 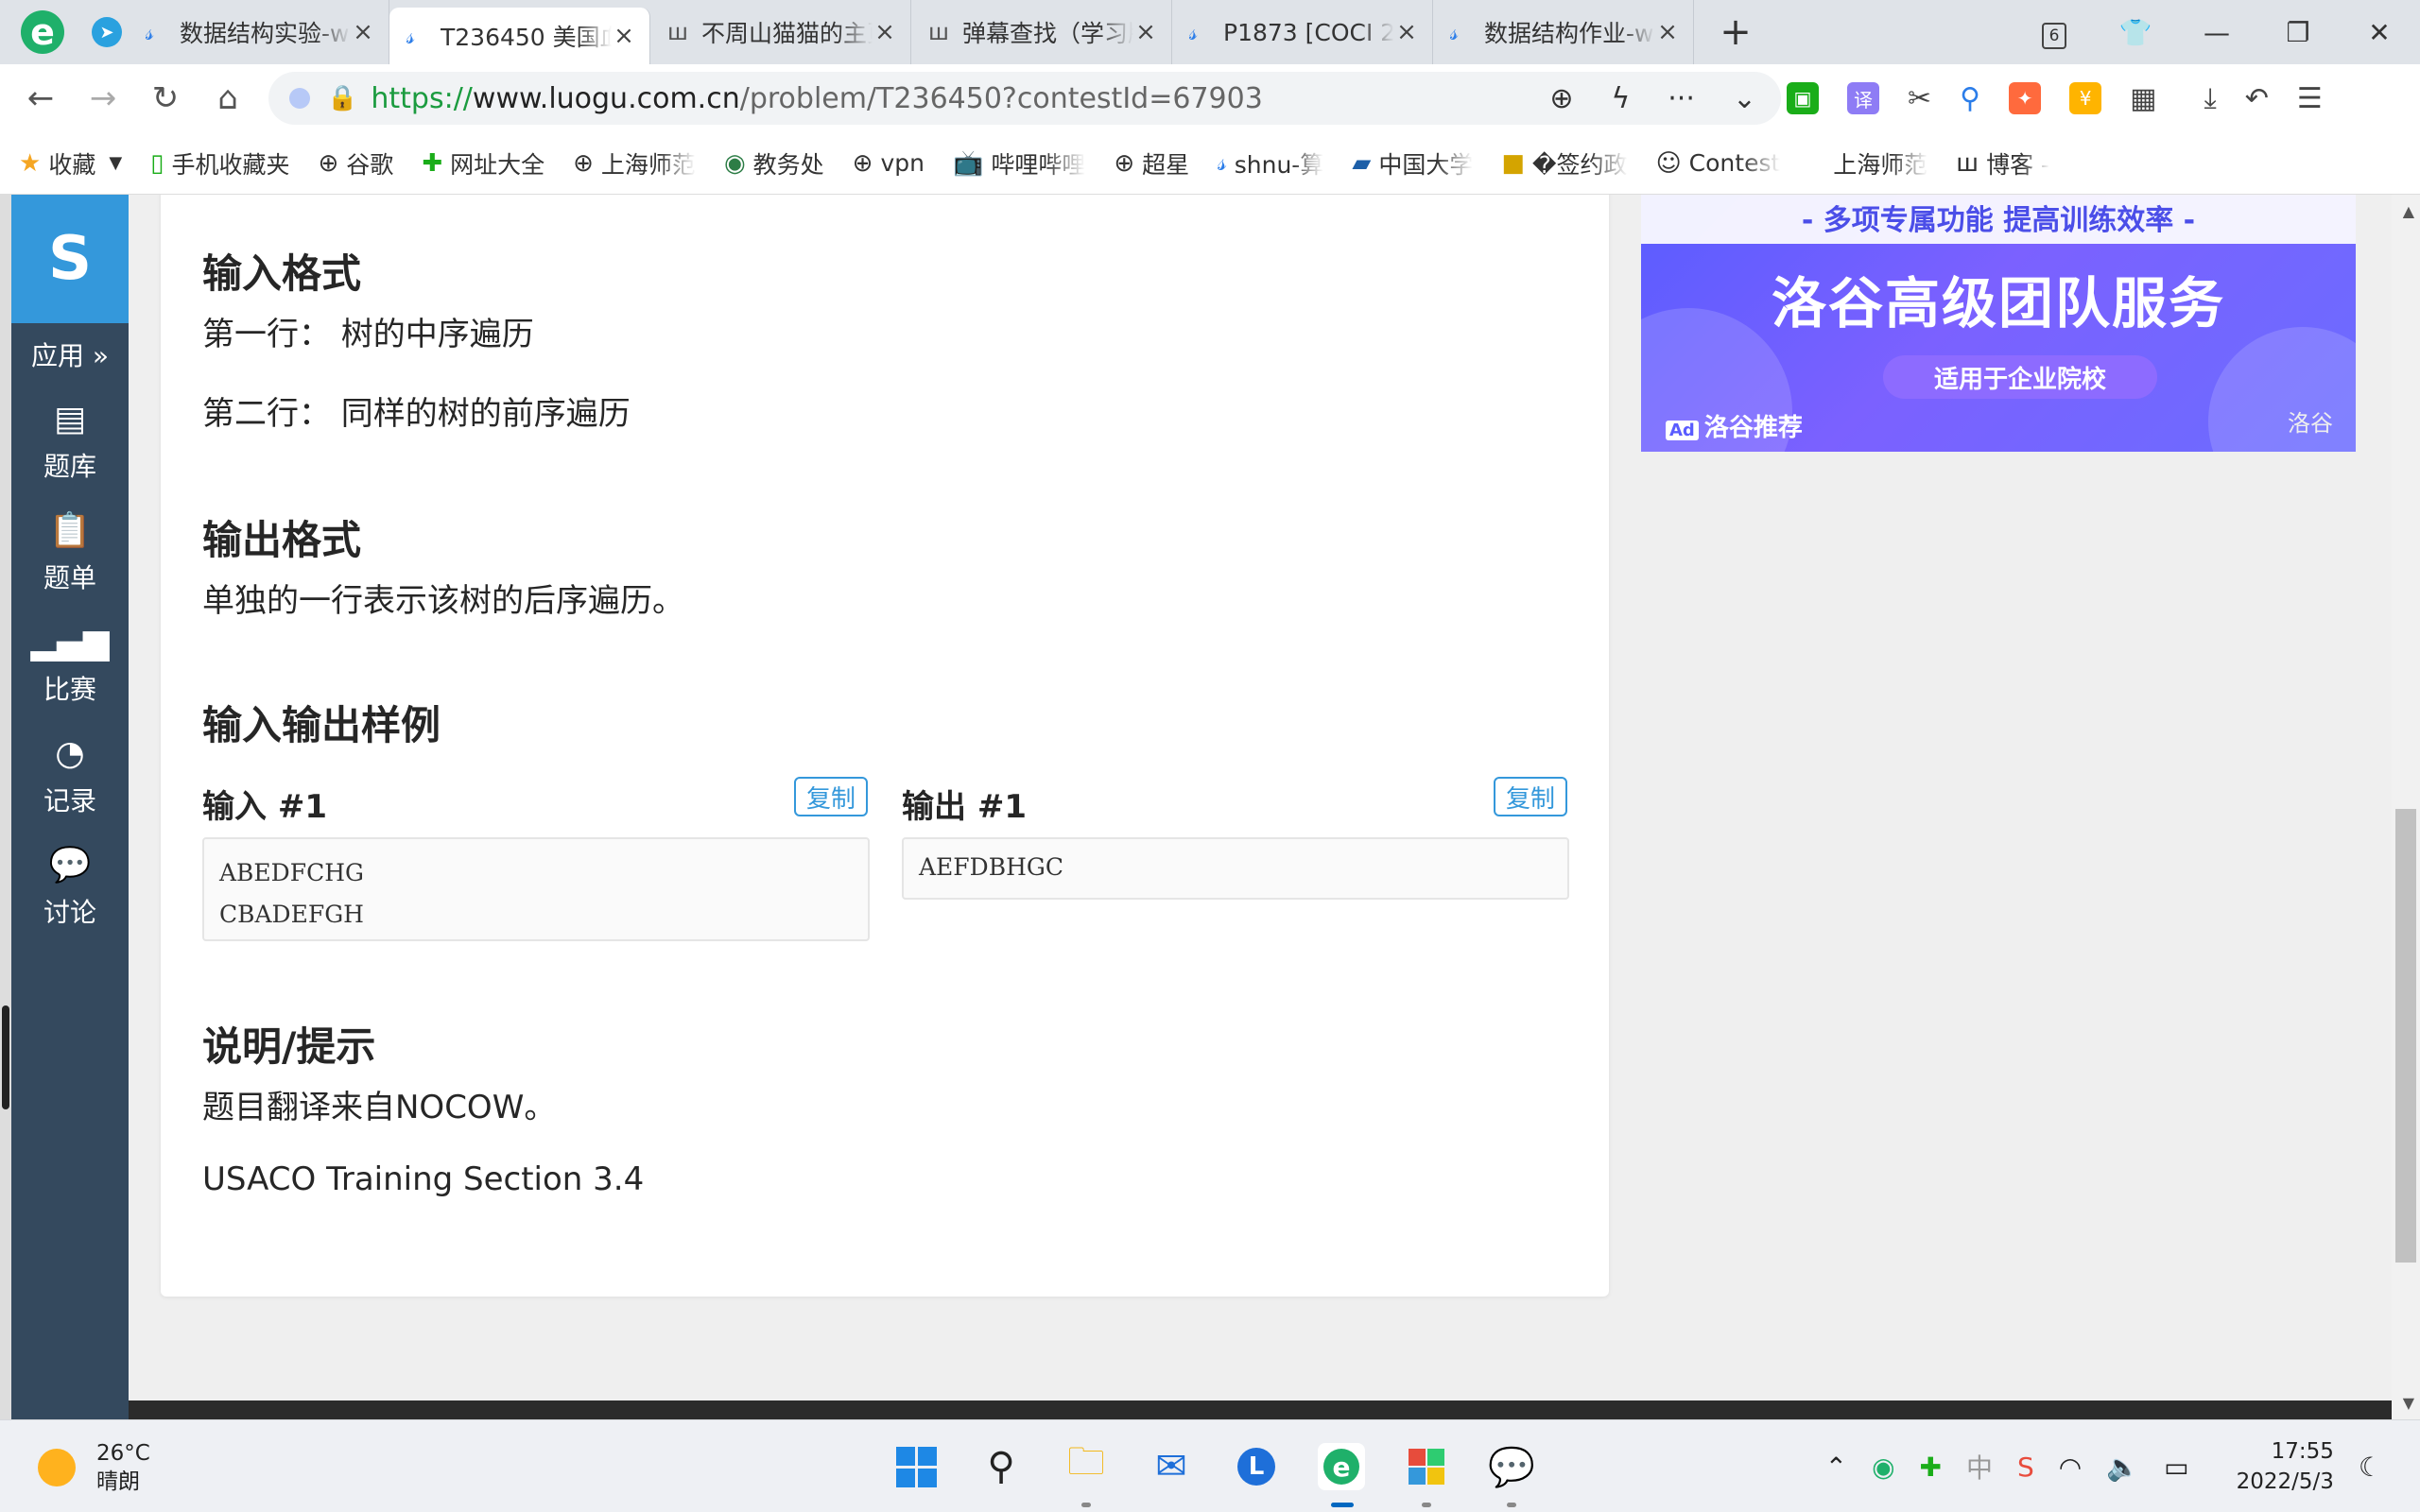 What do you see at coordinates (536, 889) in the screenshot?
I see `sample-input-box: ABEDFCHG CBADEFGH` at bounding box center [536, 889].